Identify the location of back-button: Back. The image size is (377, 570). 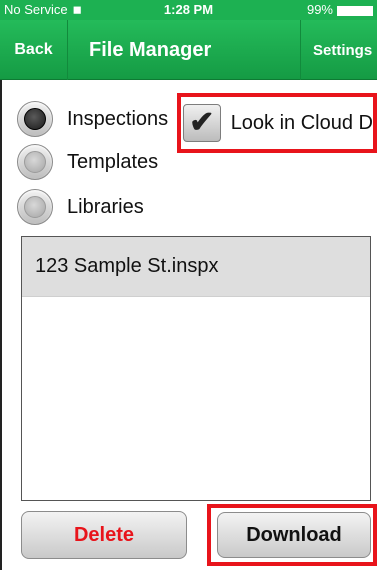
(34, 50).